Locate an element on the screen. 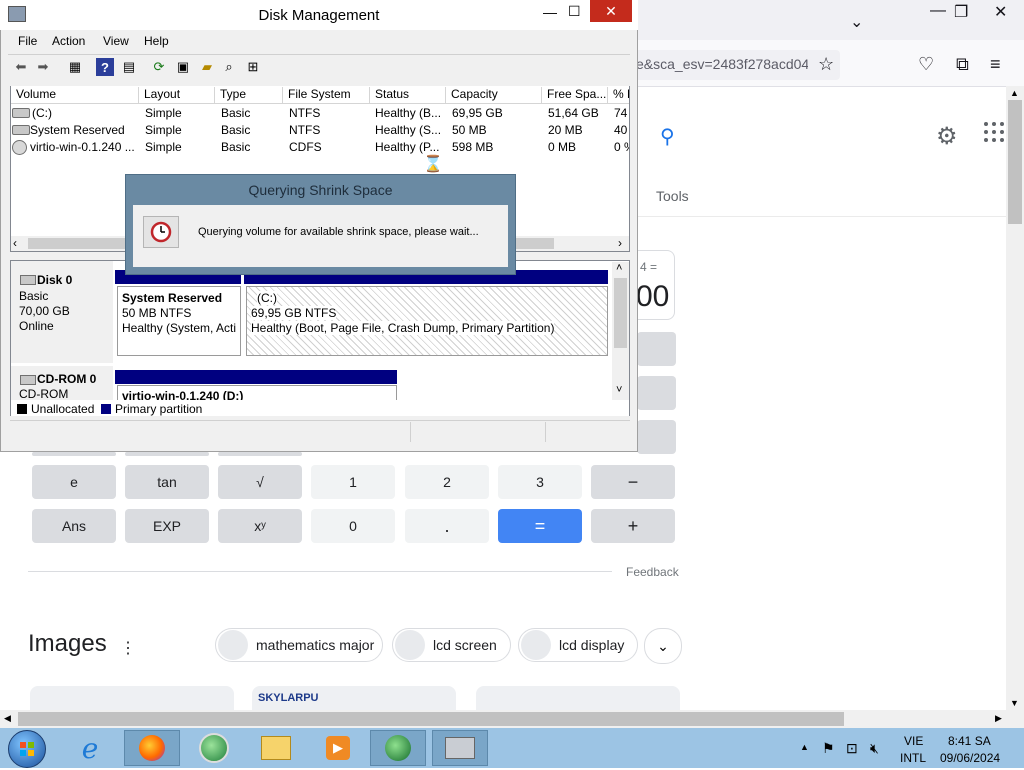  action-pane-icon: ▤ is located at coordinates (129, 67).